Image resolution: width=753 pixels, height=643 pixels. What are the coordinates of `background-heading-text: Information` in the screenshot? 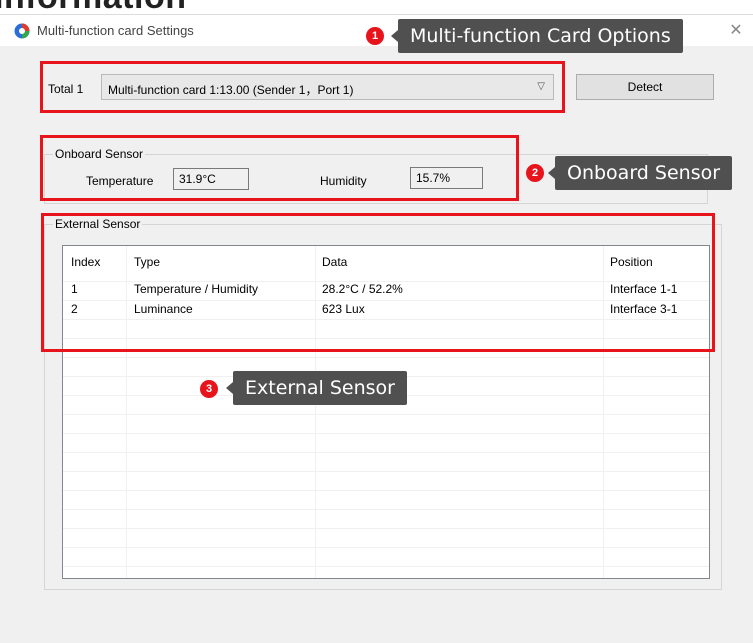 It's located at (93, 7).